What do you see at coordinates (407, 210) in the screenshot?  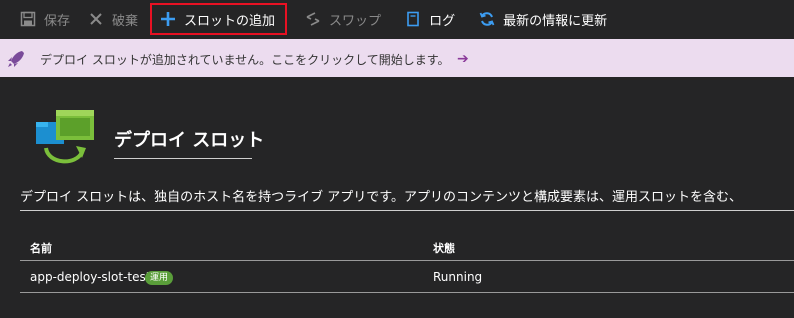 I see `description-divider` at bounding box center [407, 210].